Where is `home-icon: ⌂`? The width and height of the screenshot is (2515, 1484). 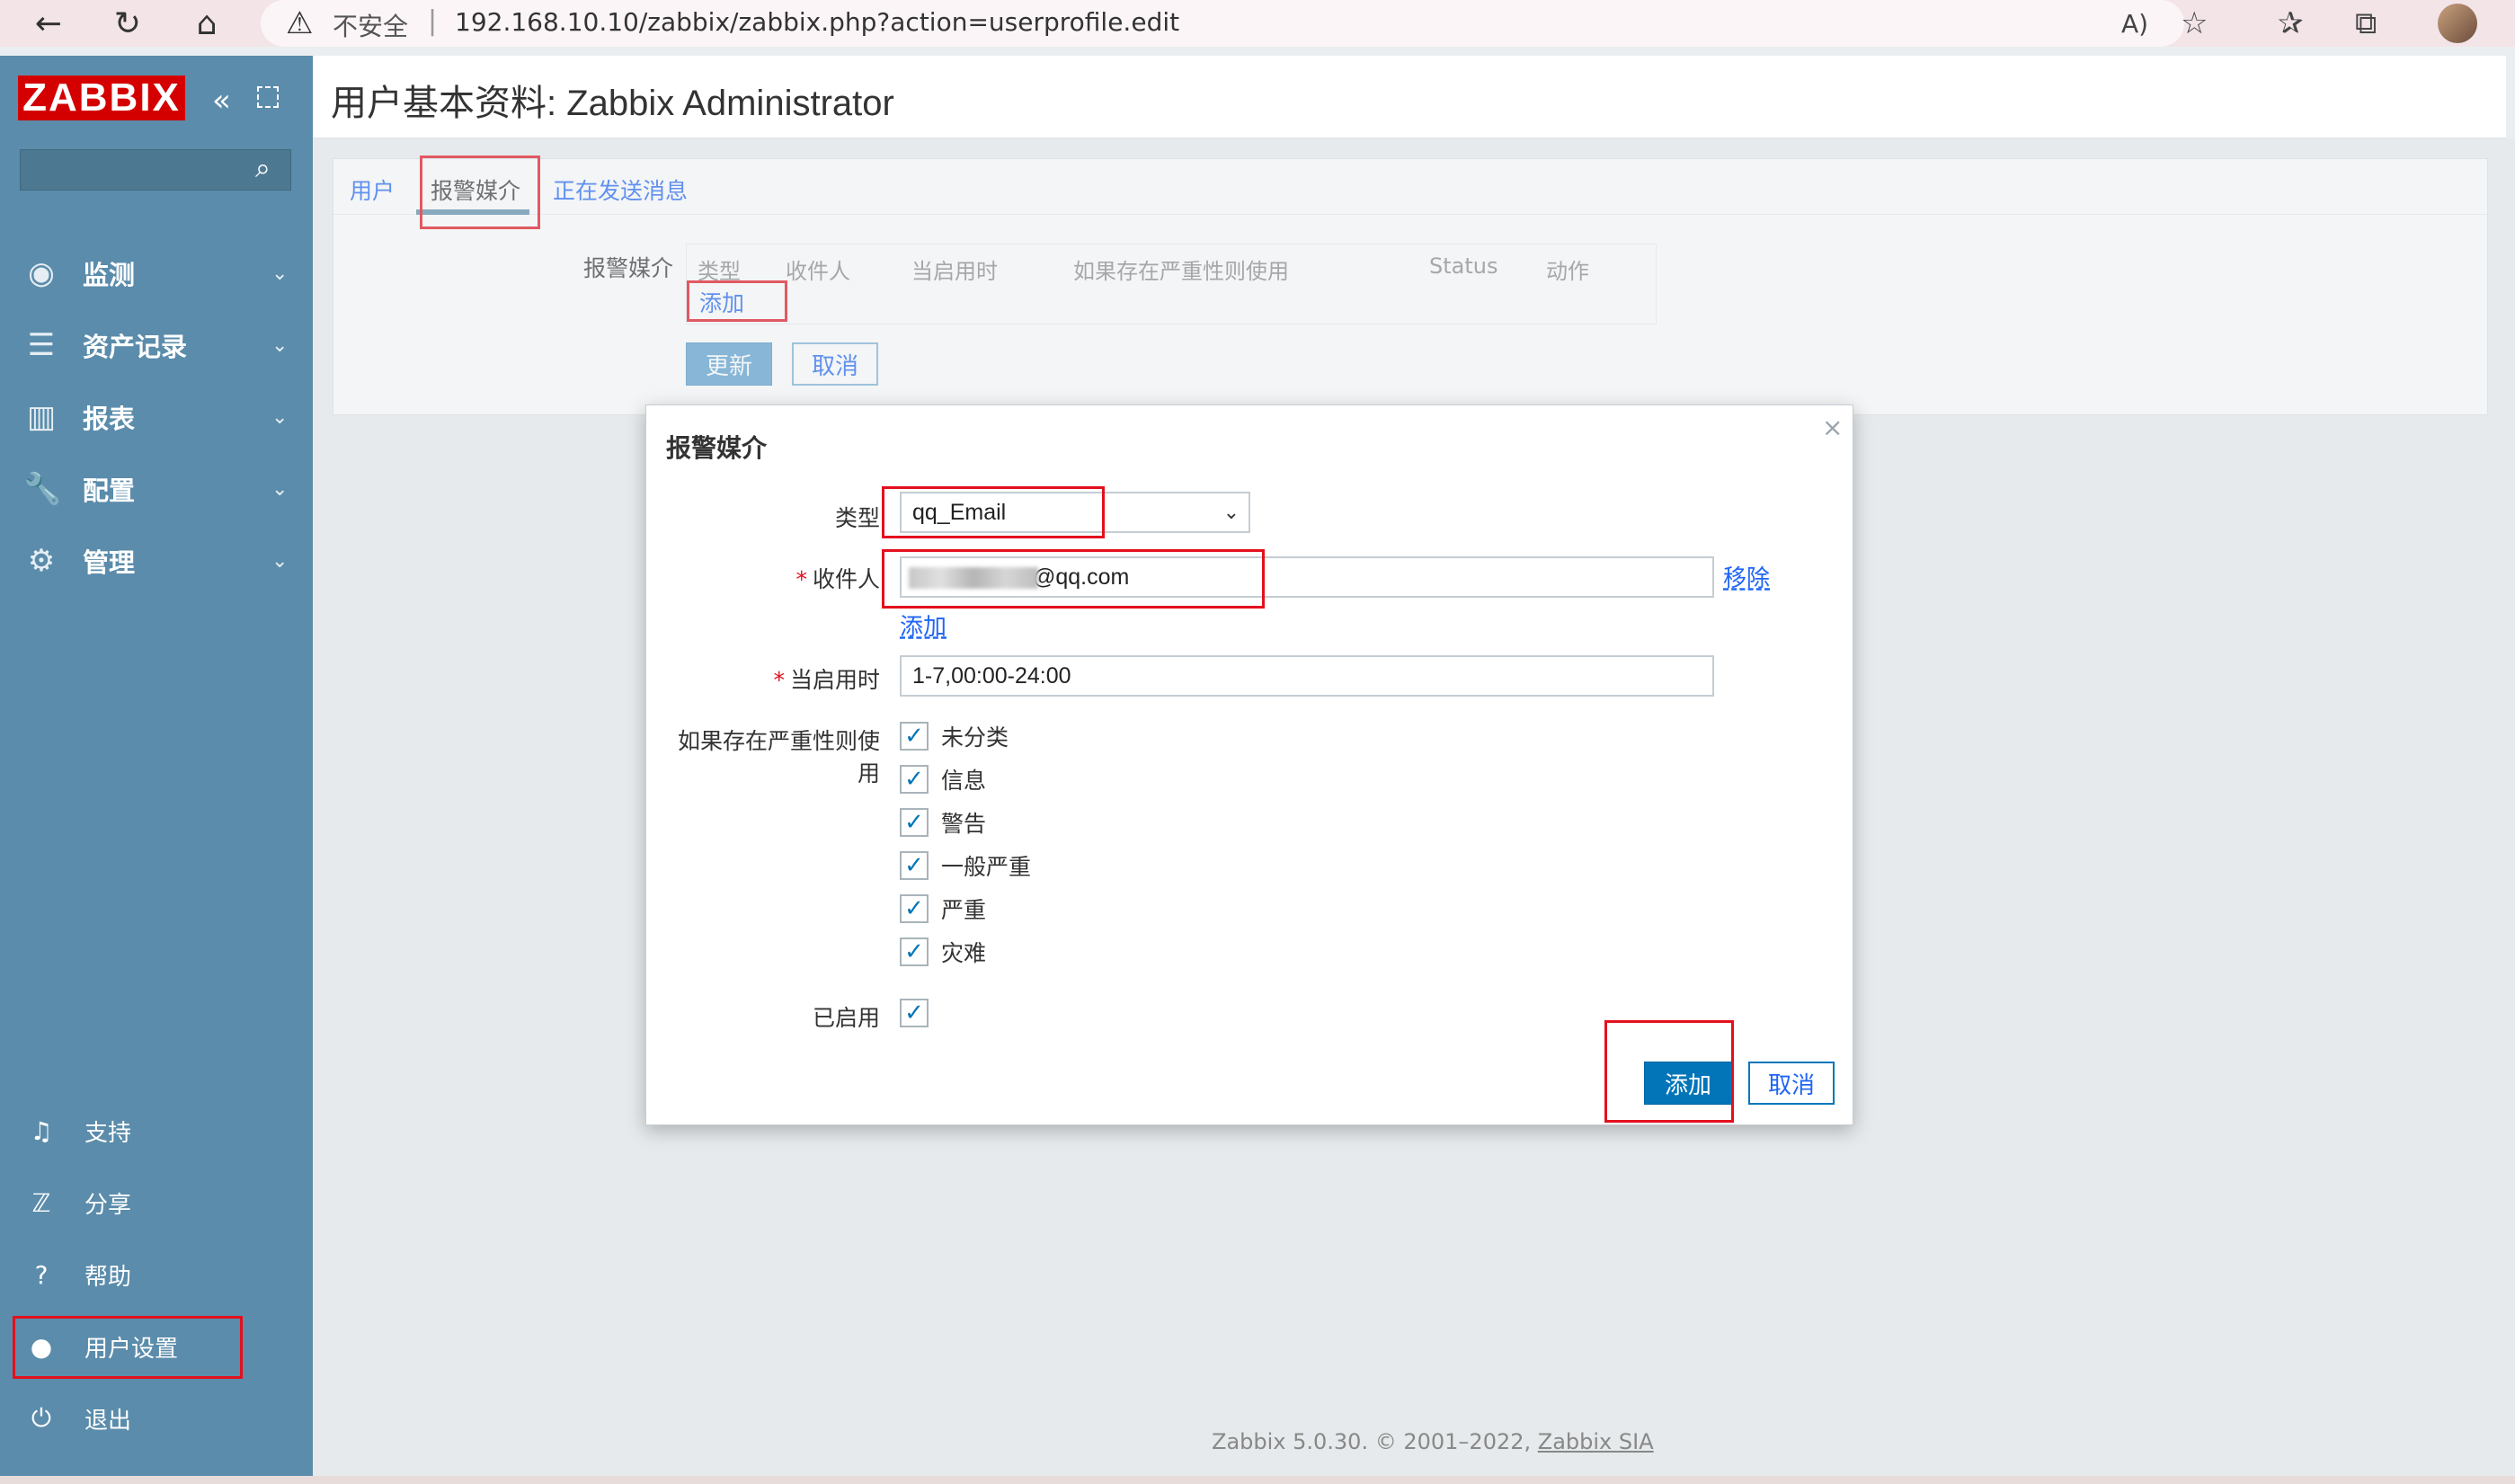
home-icon: ⌂ is located at coordinates (206, 23).